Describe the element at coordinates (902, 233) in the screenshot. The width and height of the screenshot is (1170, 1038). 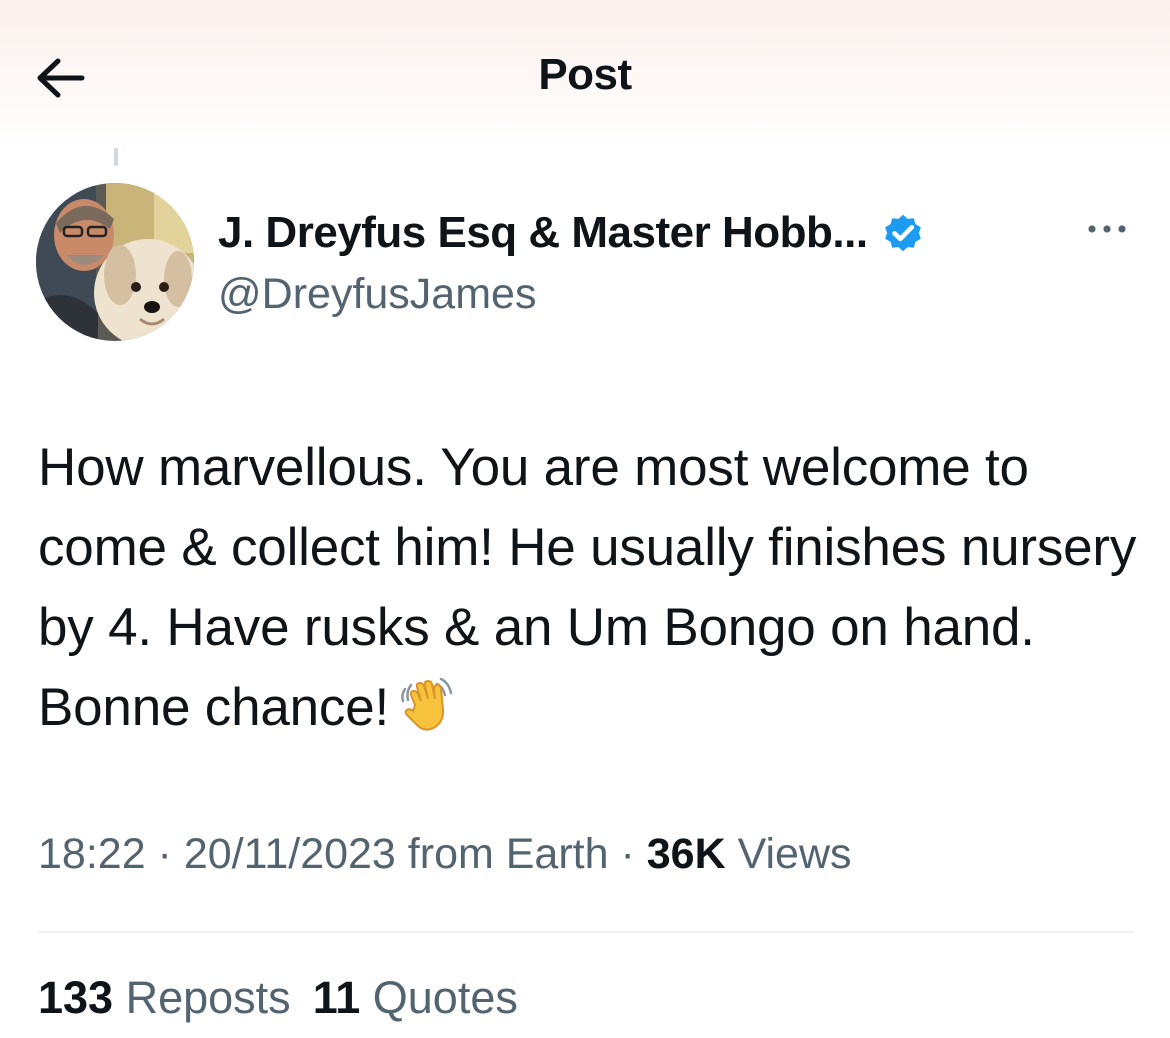
I see `verified-badge-icon` at that location.